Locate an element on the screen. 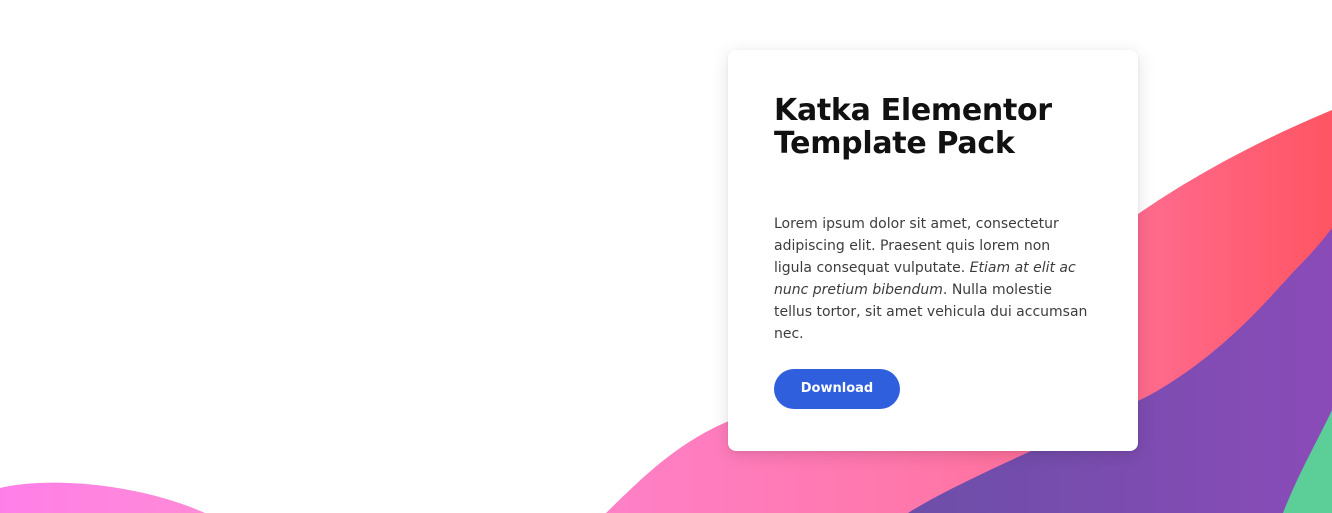 This screenshot has height=513, width=1332. card-title-line-1: Katka Elementor is located at coordinates (913, 110).